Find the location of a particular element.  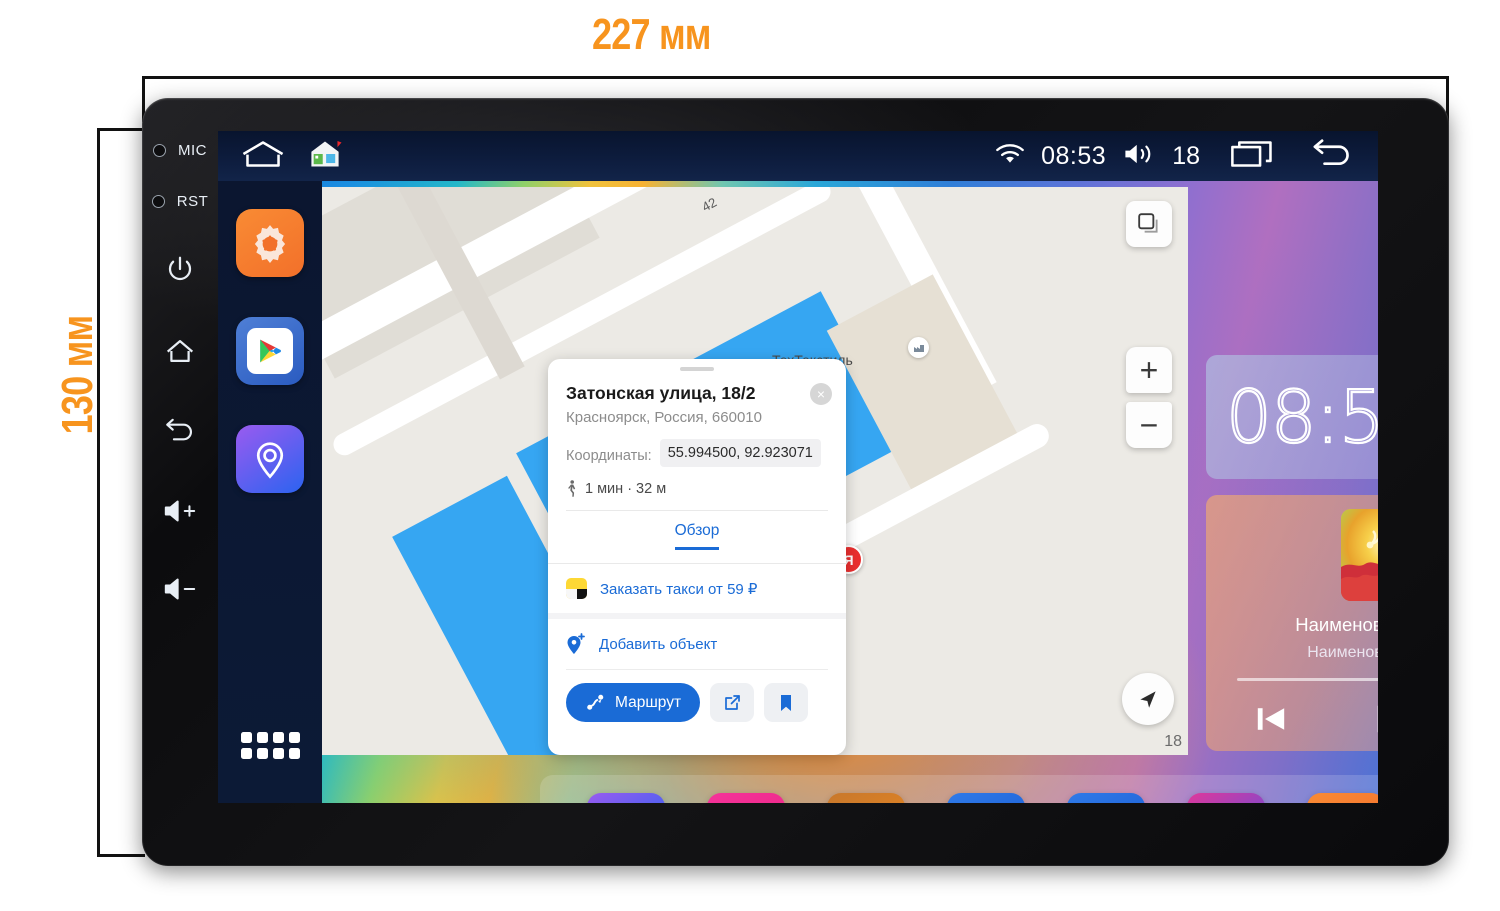

map-zoom-out-button: − is located at coordinates (1149, 425).